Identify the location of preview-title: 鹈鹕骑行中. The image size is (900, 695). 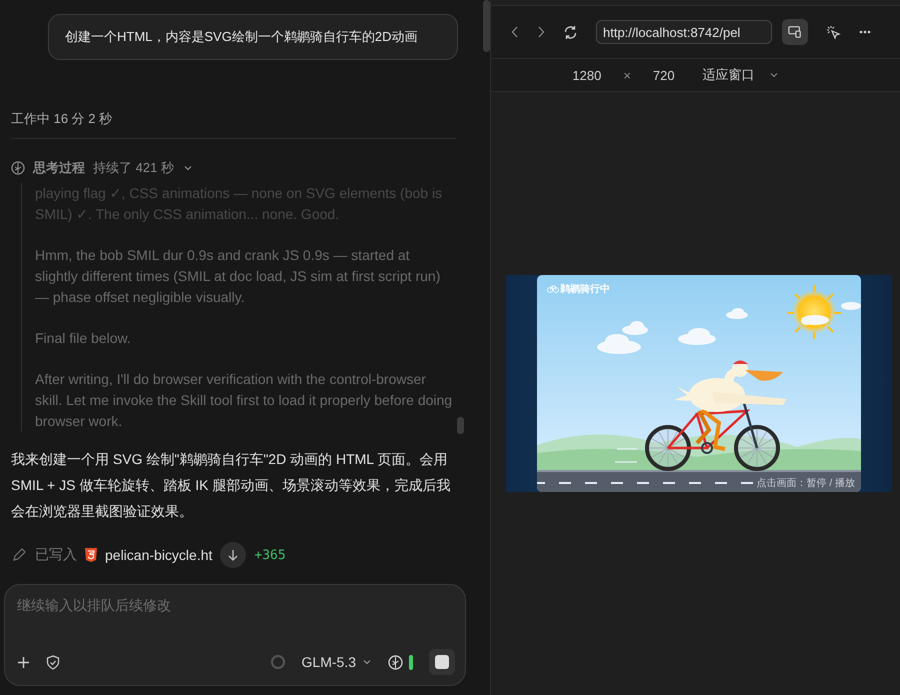
(585, 289).